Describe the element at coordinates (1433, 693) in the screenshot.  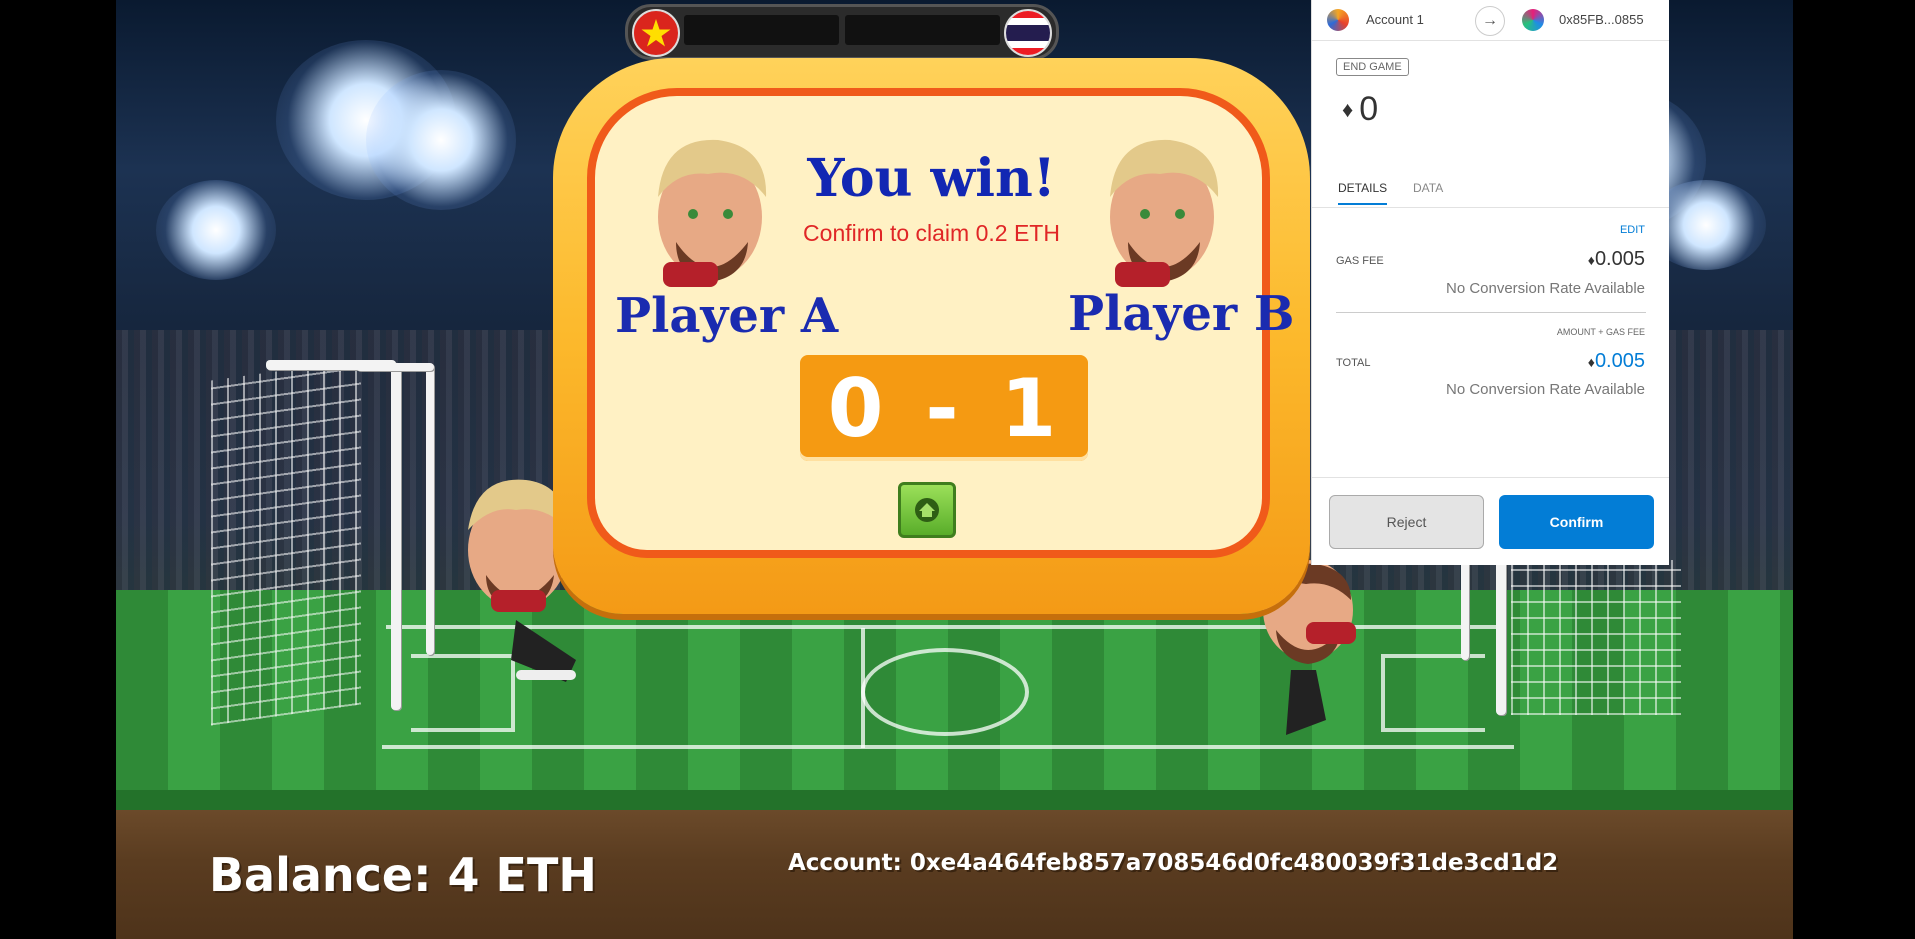
I see `goal-box-right` at that location.